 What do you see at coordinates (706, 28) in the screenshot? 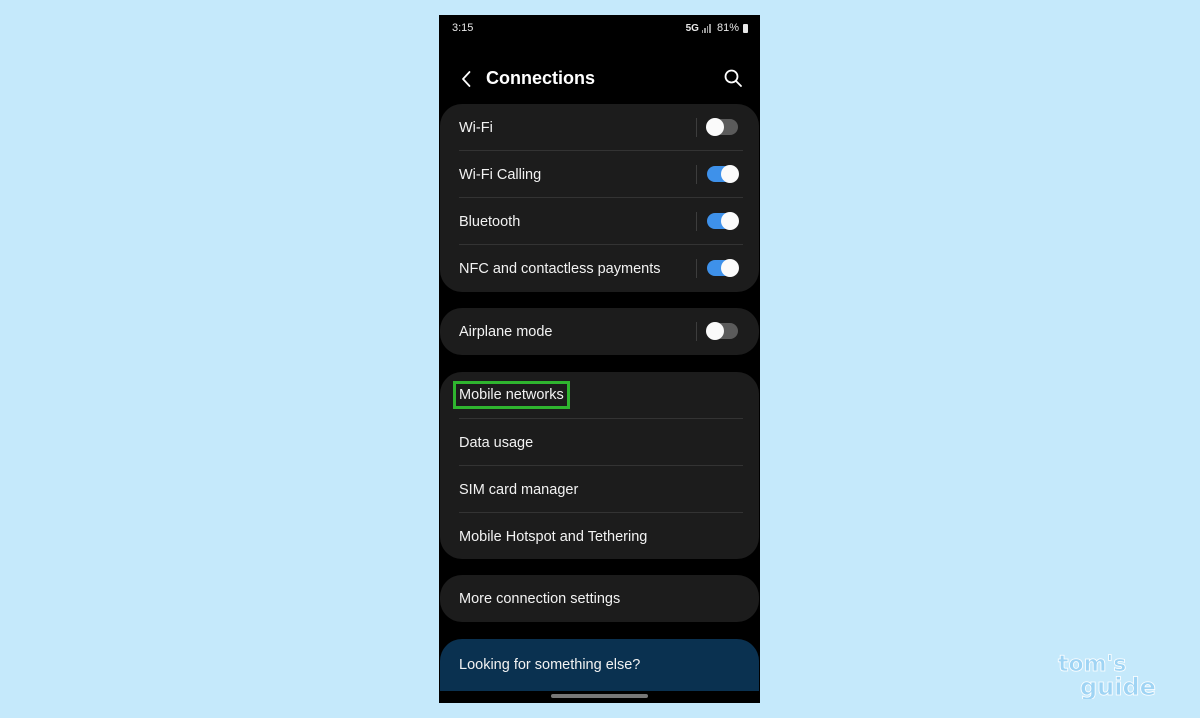
I see `signal-icon` at bounding box center [706, 28].